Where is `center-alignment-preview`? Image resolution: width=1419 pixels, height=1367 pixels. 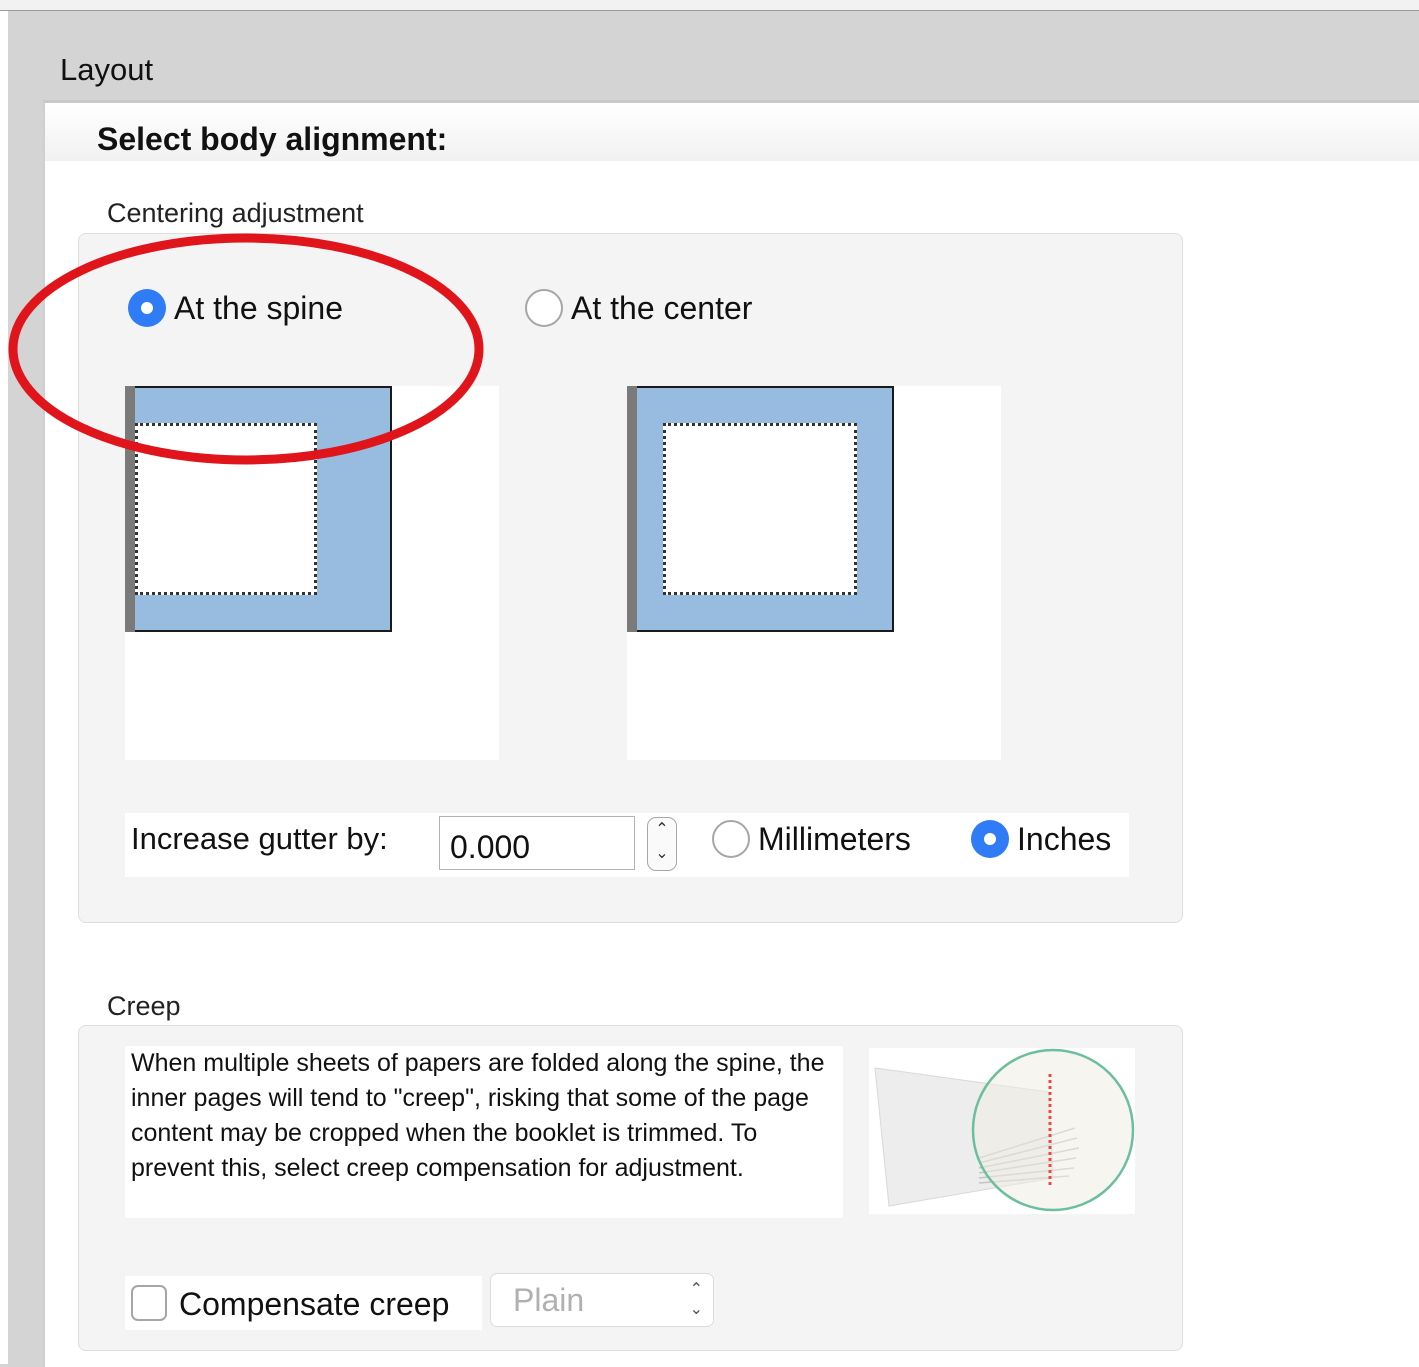 center-alignment-preview is located at coordinates (814, 573).